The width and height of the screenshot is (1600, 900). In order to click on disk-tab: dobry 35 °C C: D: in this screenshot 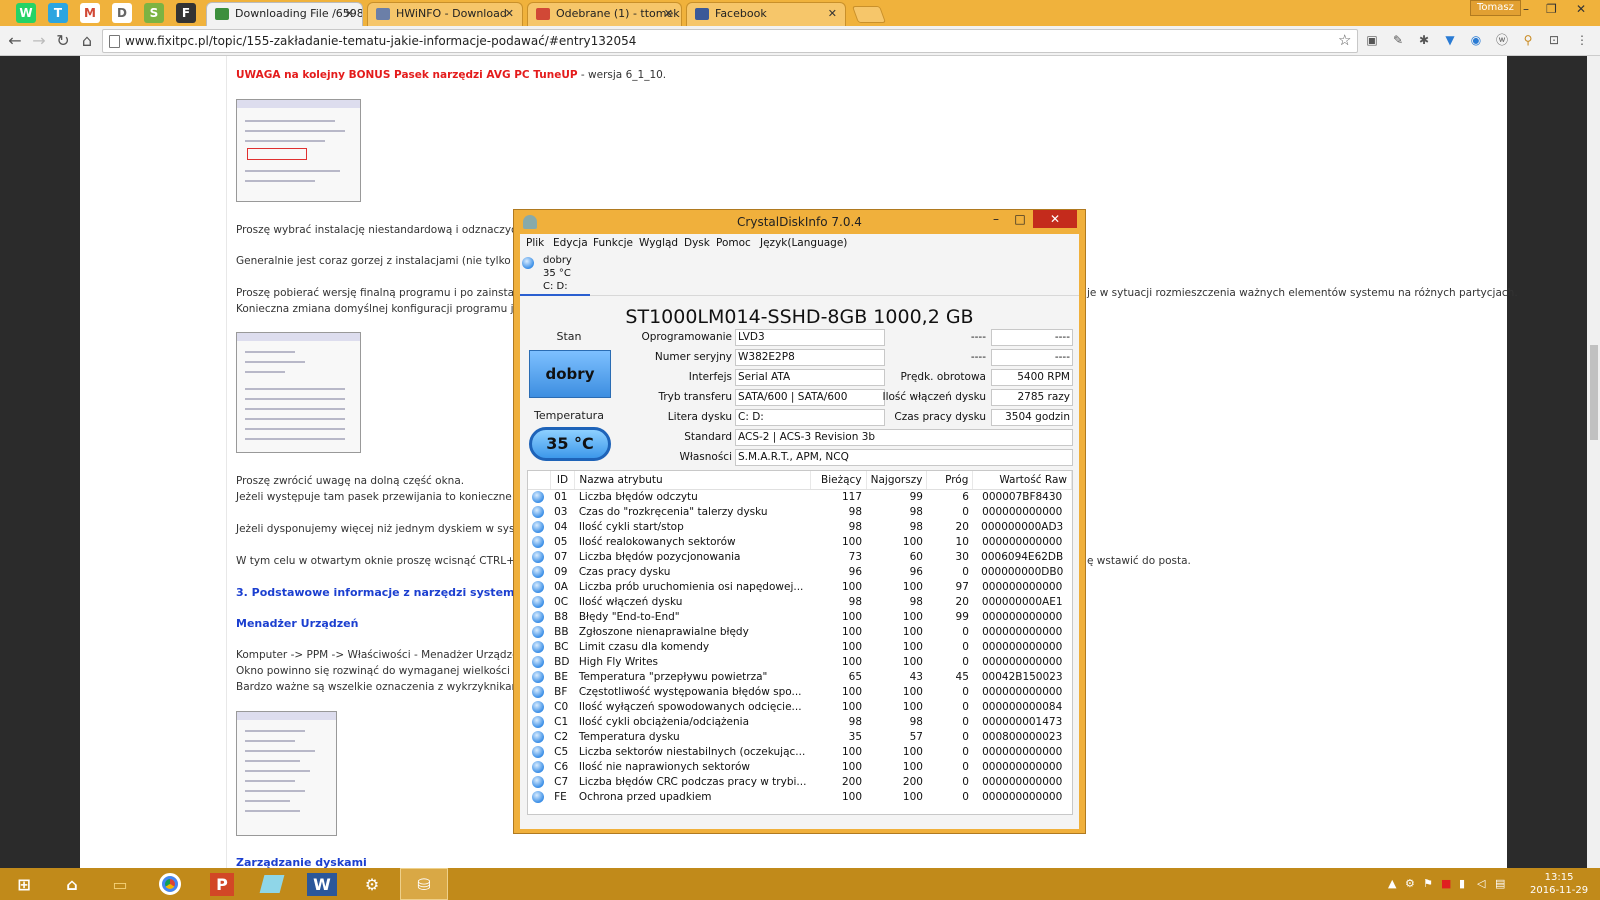, I will do `click(555, 275)`.